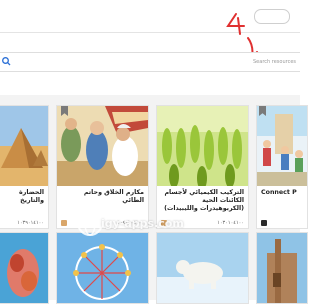 This screenshot has height=304, width=320. I want to click on card-code: ١٠٣٠١٠٤١٠٠, so click(230, 223).